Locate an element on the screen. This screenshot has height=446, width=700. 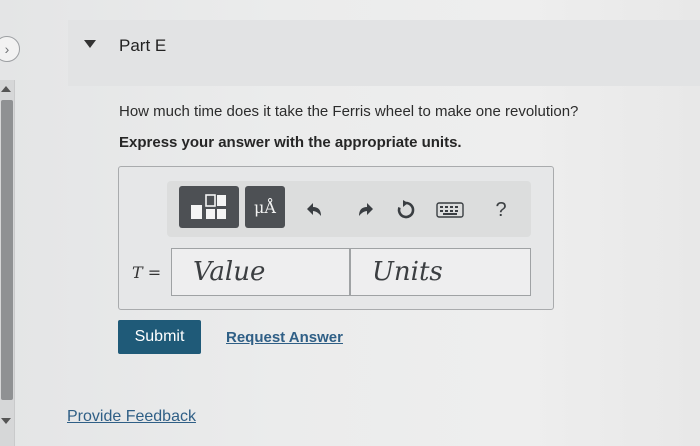
help-button: ? is located at coordinates (501, 210).